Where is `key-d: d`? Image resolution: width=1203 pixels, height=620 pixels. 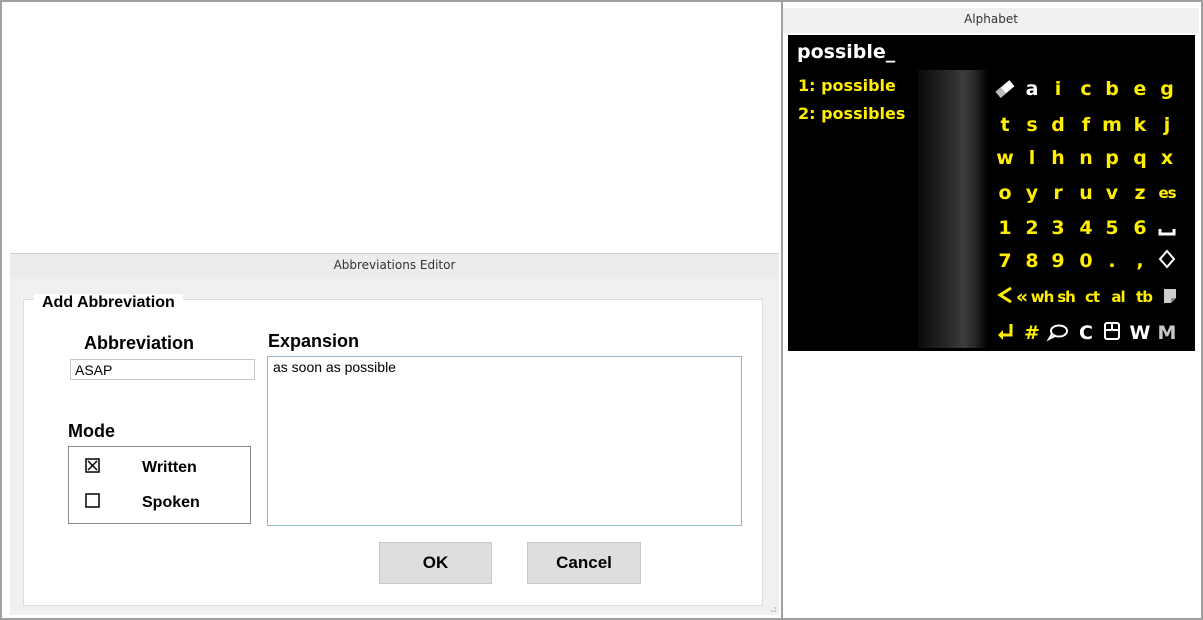
key-d: d is located at coordinates (1058, 125).